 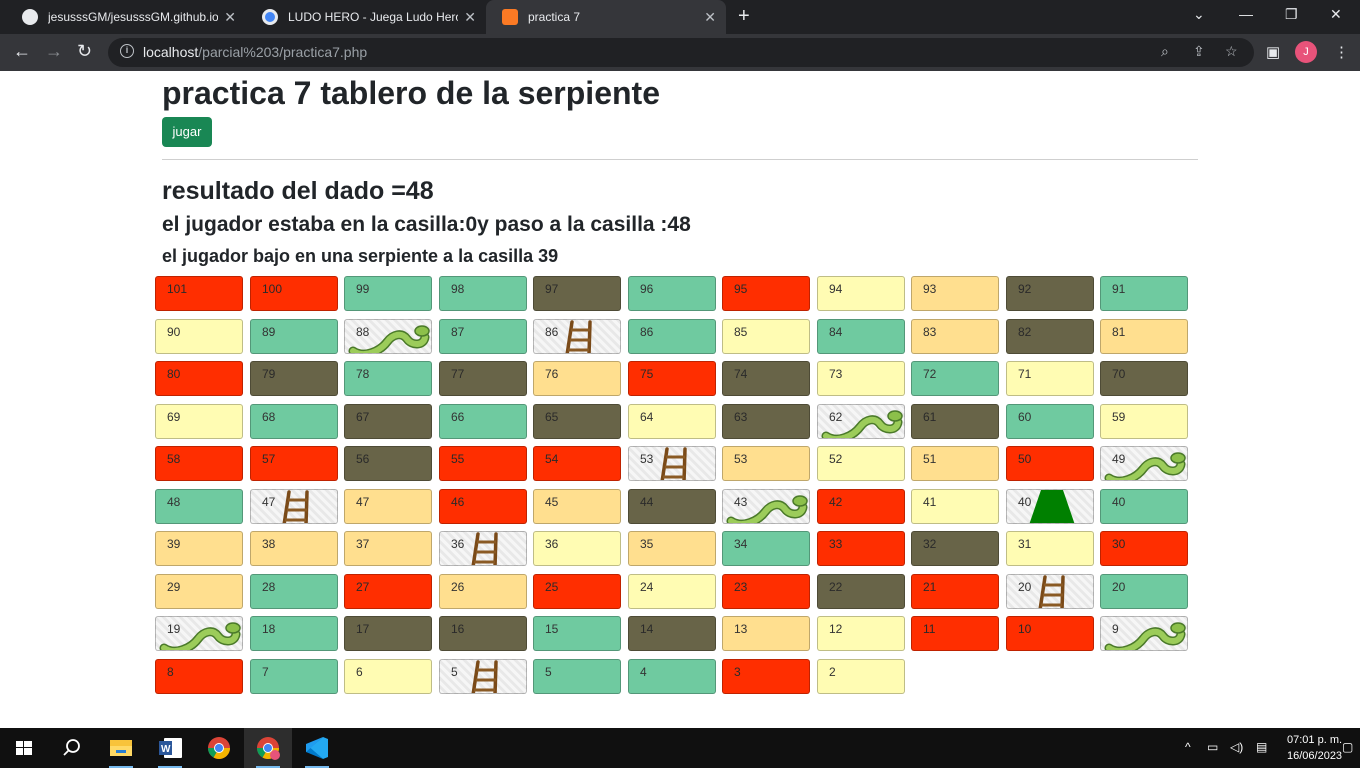 I want to click on forward-icon: →, so click(x=54, y=51).